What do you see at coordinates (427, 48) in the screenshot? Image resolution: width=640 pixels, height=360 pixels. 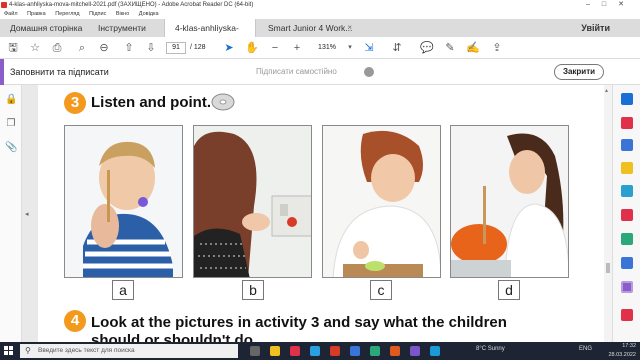 I see `comment-icon: 💬` at bounding box center [427, 48].